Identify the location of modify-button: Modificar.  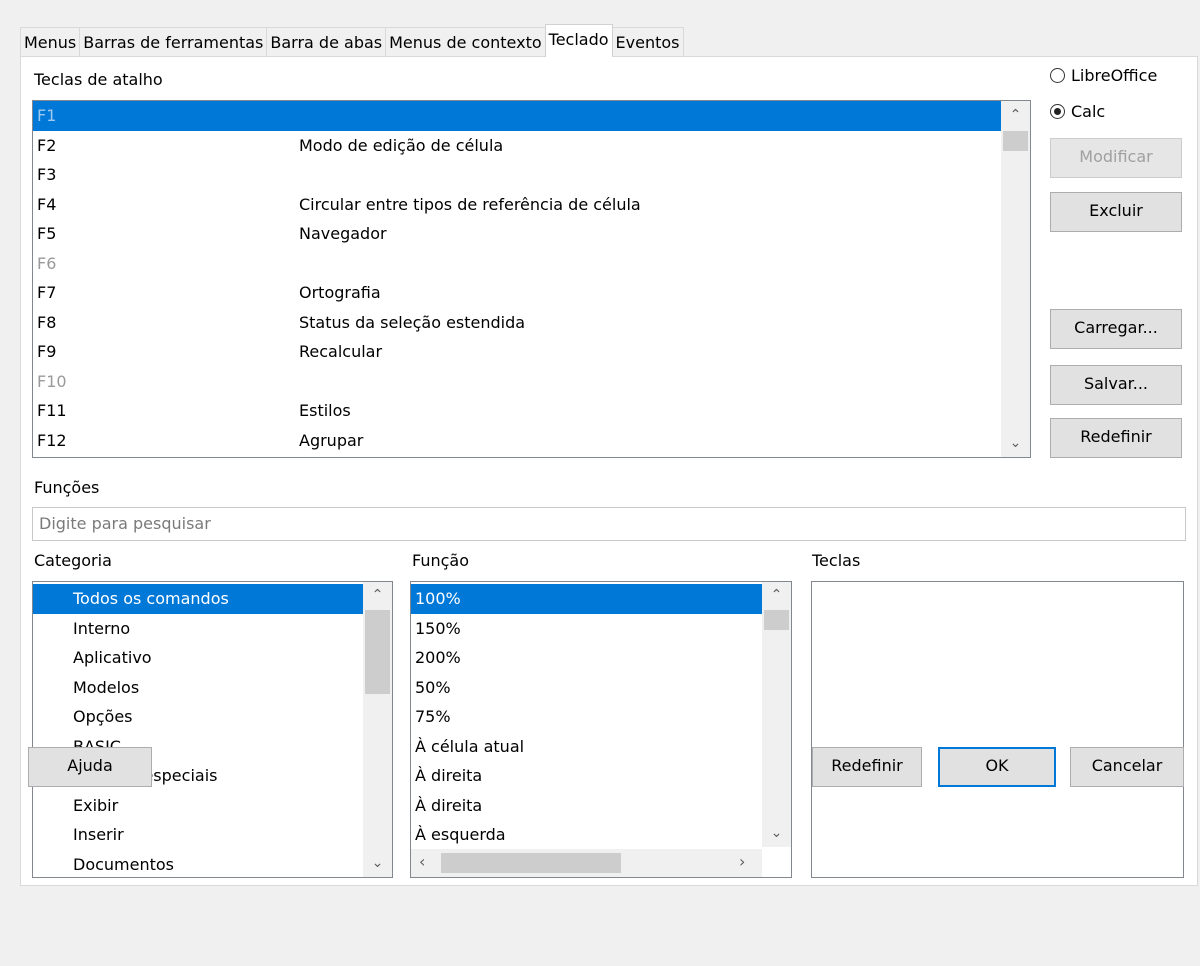
(1116, 158).